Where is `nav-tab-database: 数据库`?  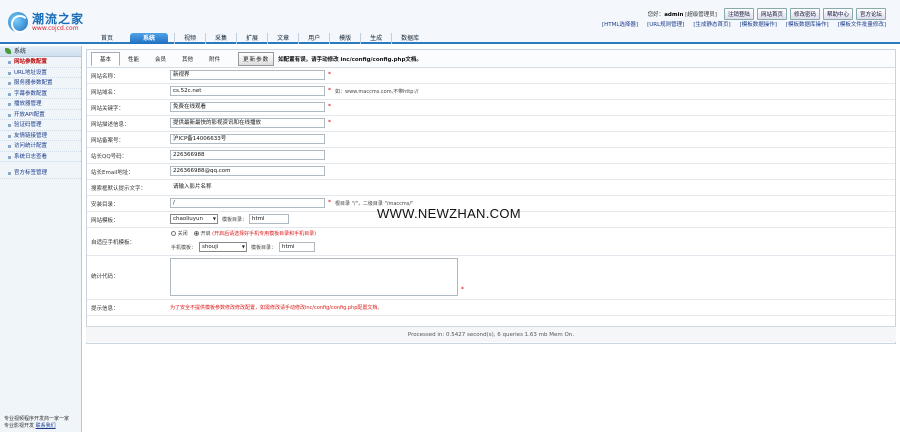
nav-tab-database: 数据库 is located at coordinates (409, 38).